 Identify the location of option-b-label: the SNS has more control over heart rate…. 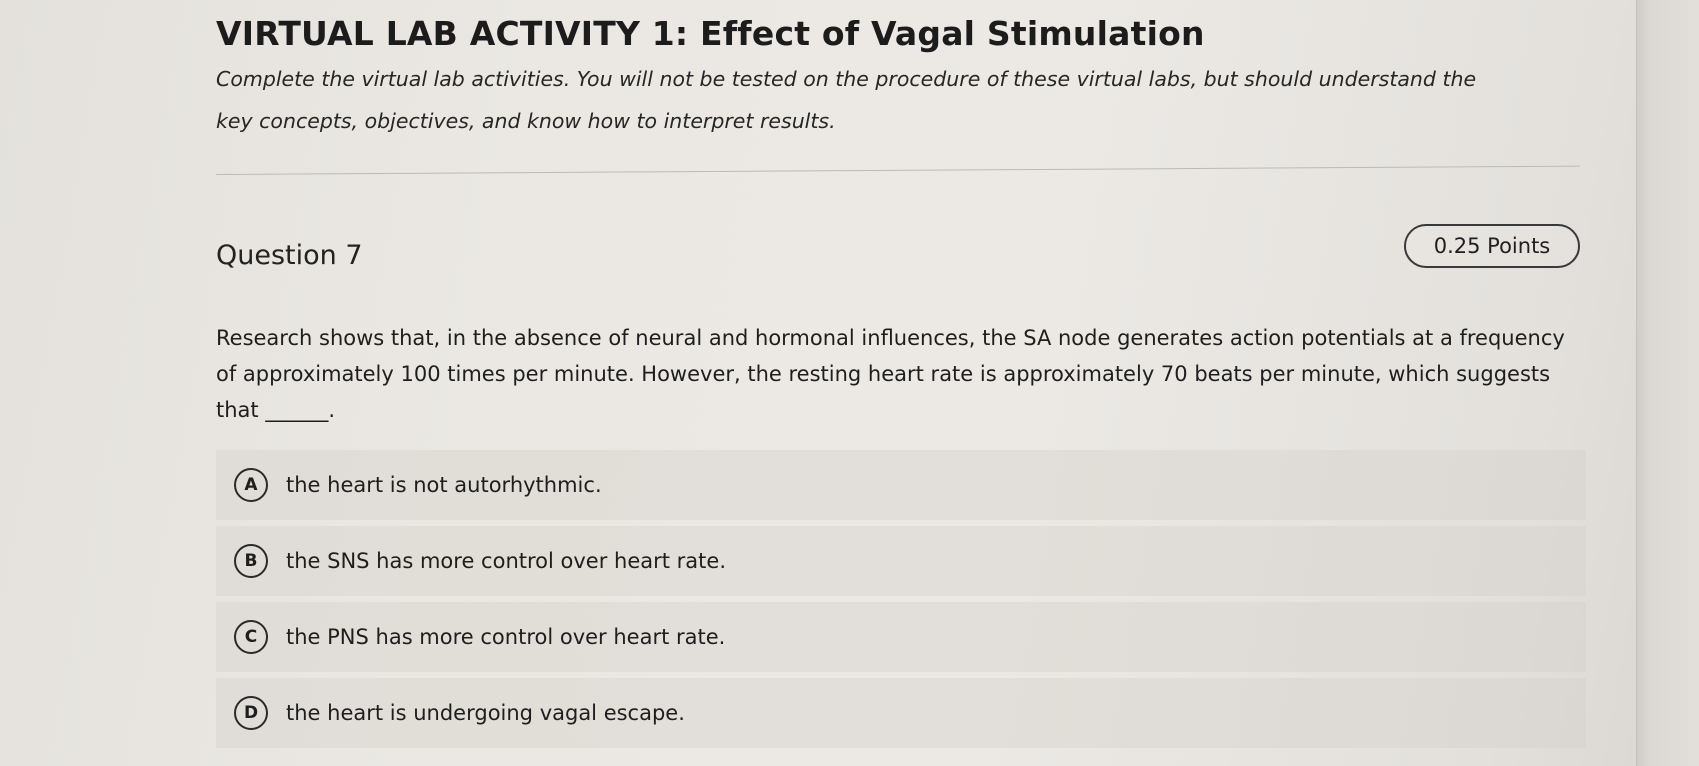
(506, 561).